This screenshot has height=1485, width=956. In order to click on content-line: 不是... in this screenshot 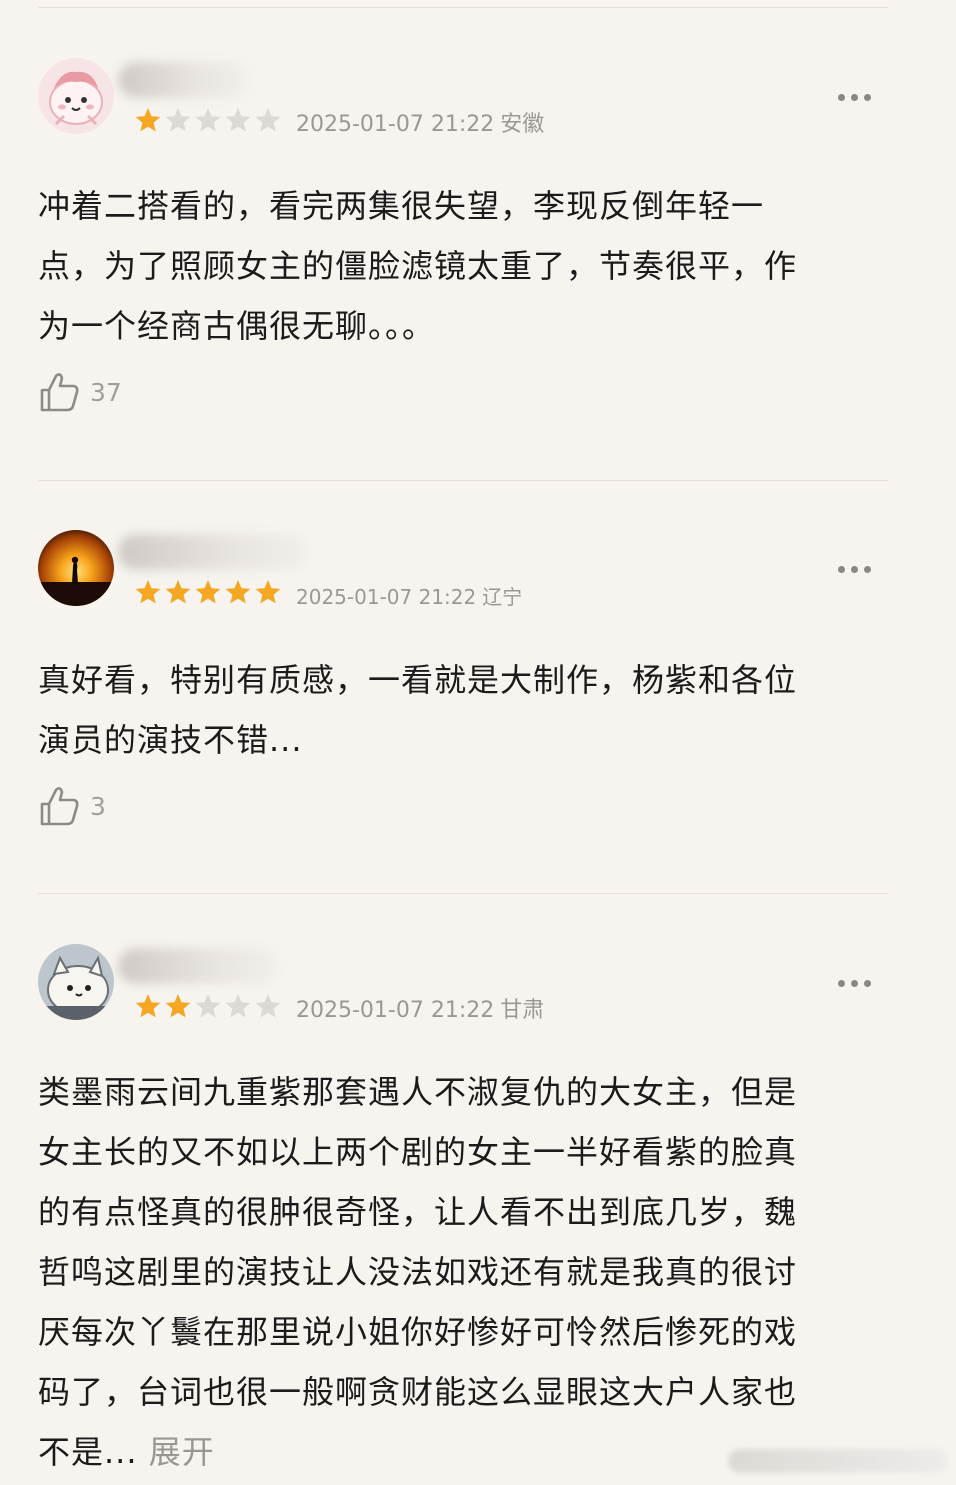, I will do `click(88, 1452)`.